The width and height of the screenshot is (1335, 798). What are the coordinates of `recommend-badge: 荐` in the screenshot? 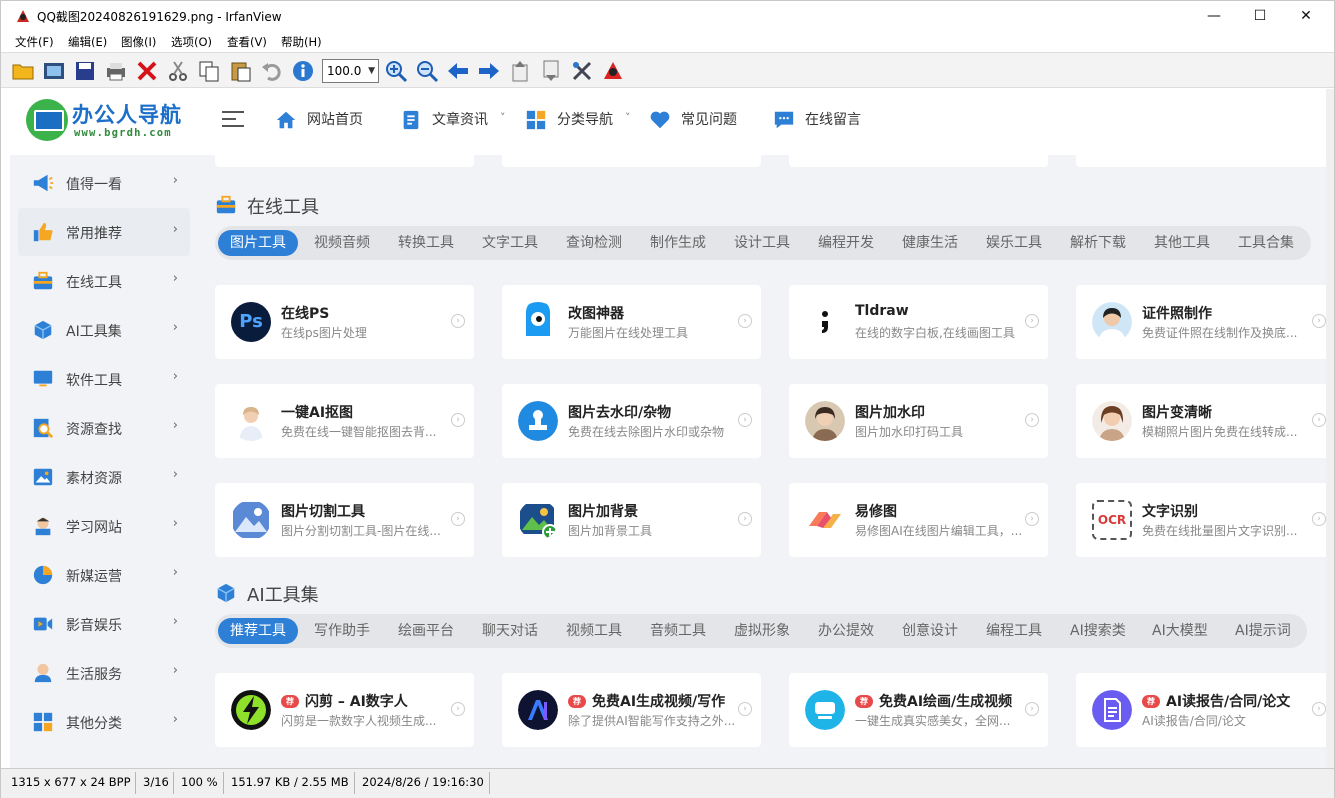 It's located at (577, 701).